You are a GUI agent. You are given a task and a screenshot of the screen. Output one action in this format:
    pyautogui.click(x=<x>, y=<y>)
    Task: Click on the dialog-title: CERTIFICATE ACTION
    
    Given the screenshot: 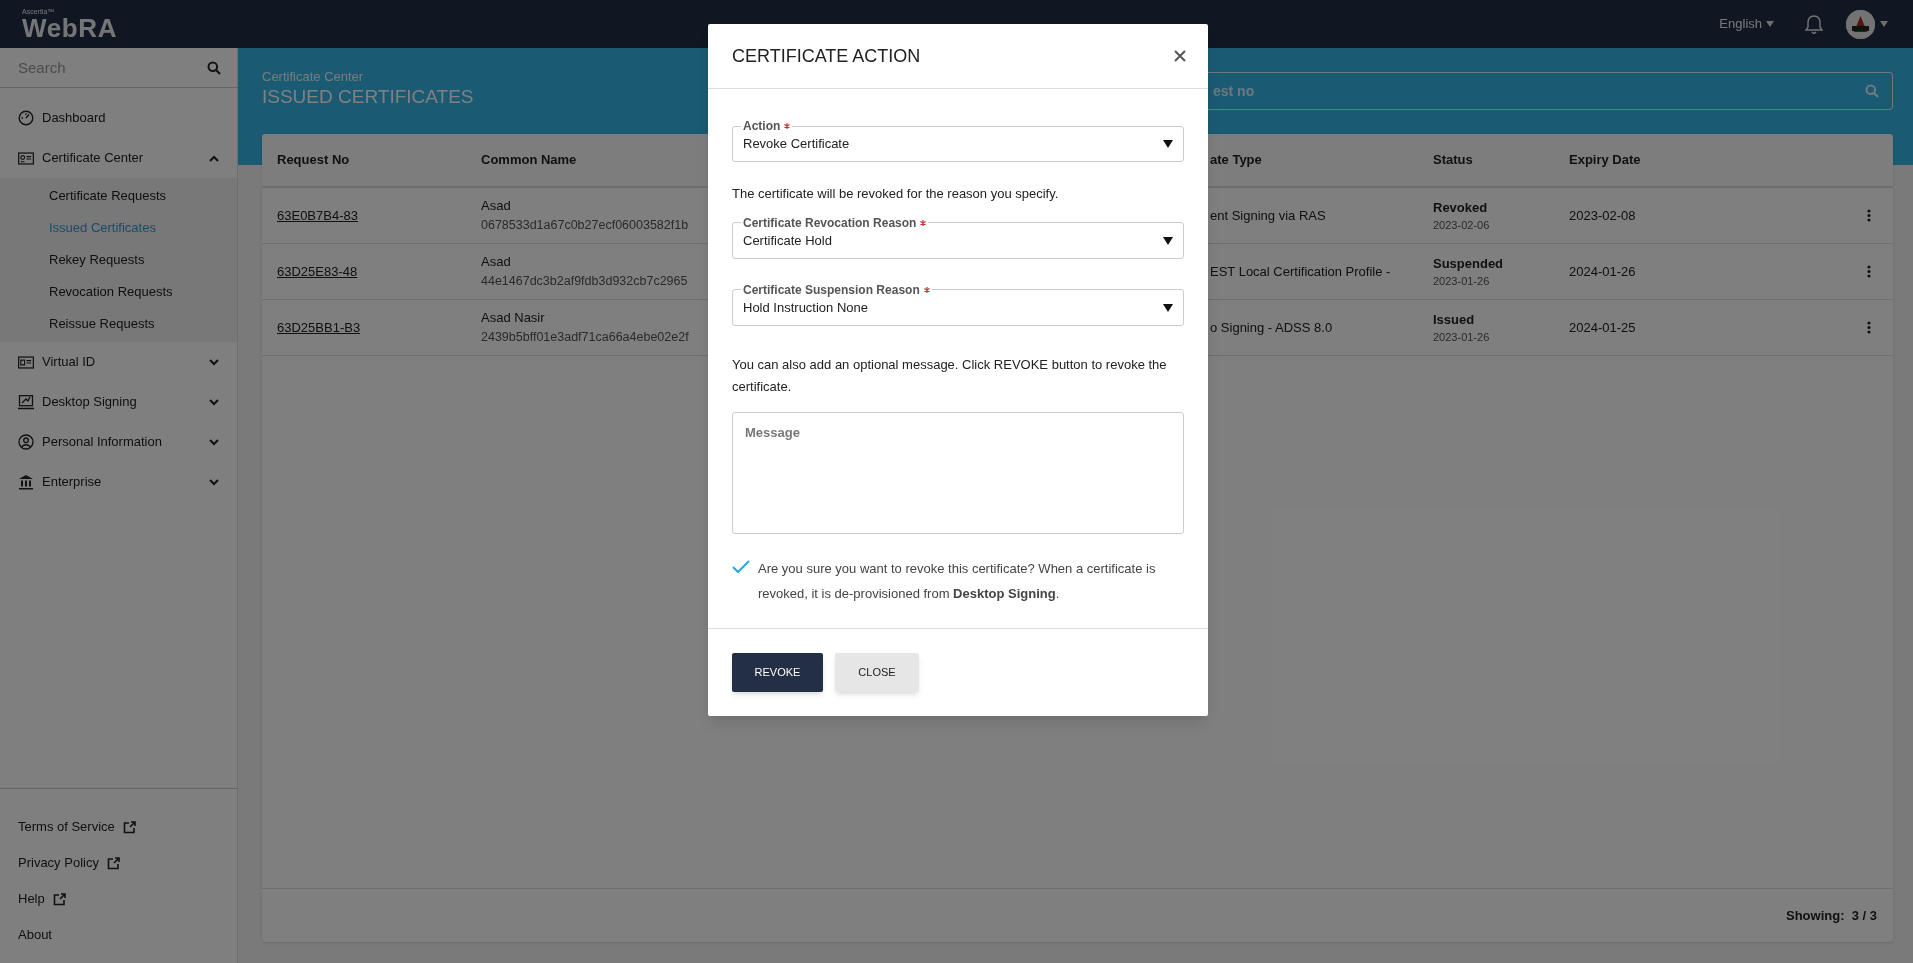 What is the action you would take?
    pyautogui.click(x=827, y=56)
    